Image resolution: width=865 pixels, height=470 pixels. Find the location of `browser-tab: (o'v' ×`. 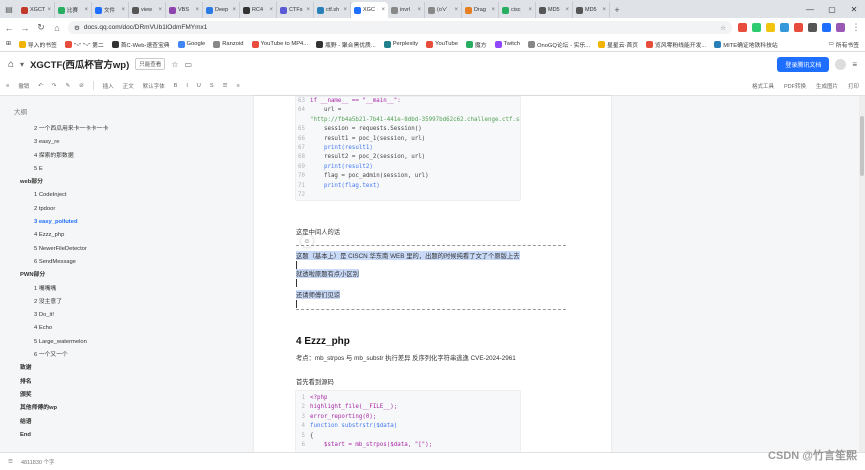

browser-tab: (o'v' × is located at coordinates (443, 10).